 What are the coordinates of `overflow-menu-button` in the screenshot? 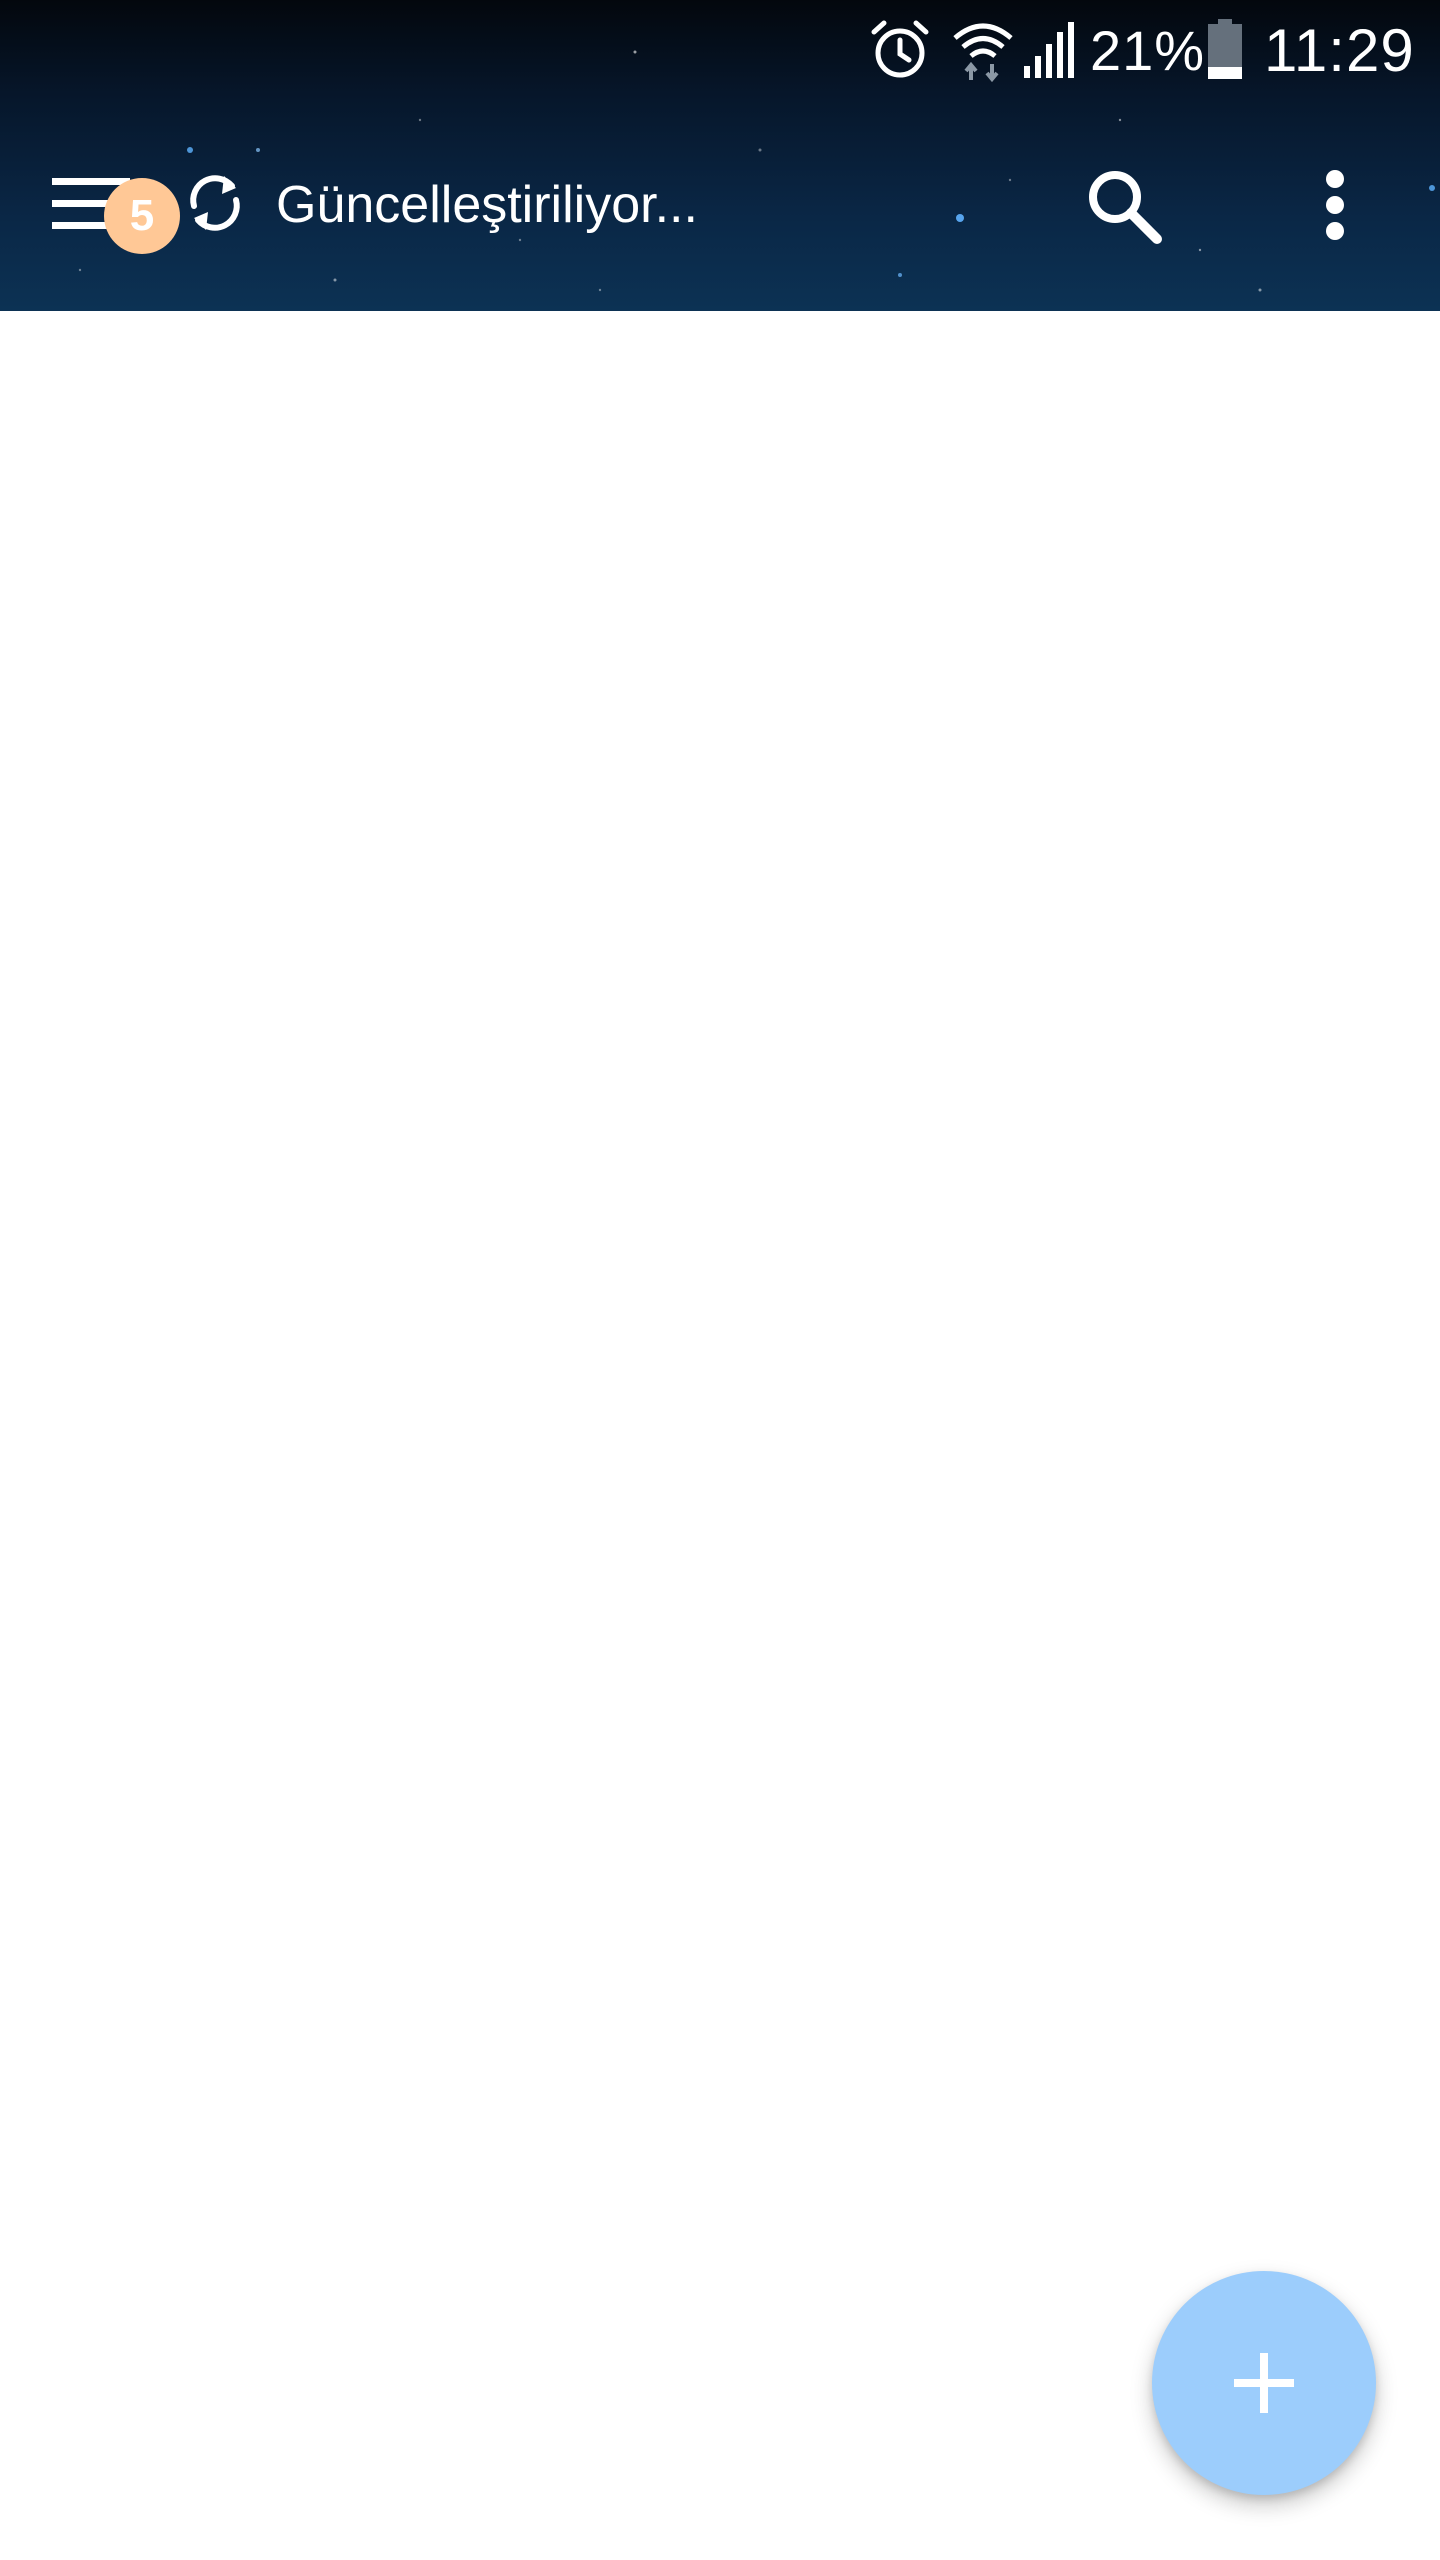 It's located at (1335, 205).